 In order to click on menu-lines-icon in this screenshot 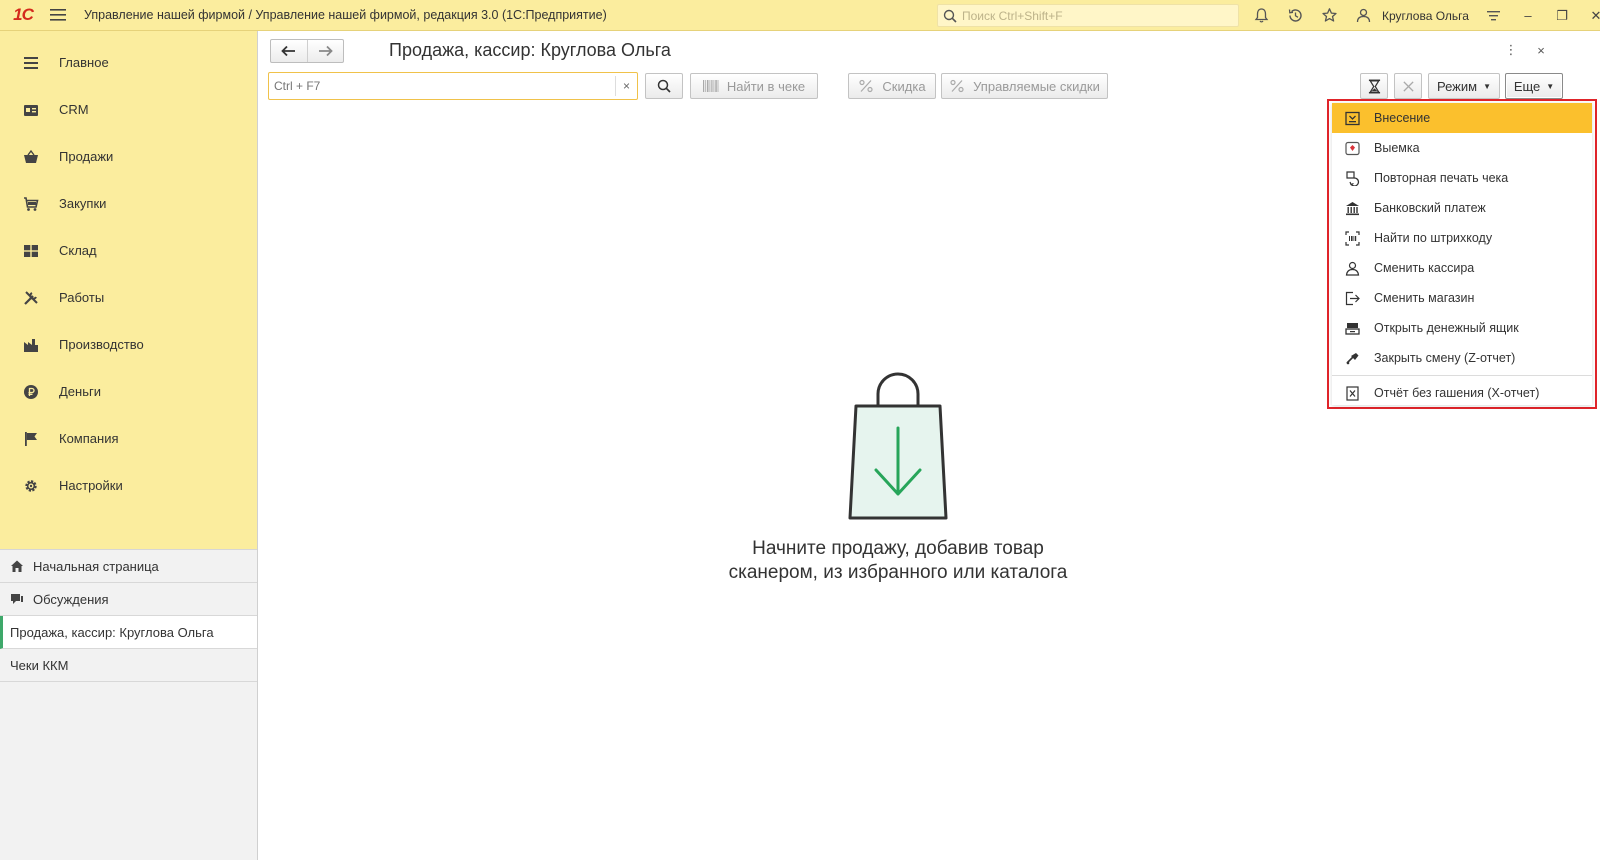, I will do `click(31, 63)`.